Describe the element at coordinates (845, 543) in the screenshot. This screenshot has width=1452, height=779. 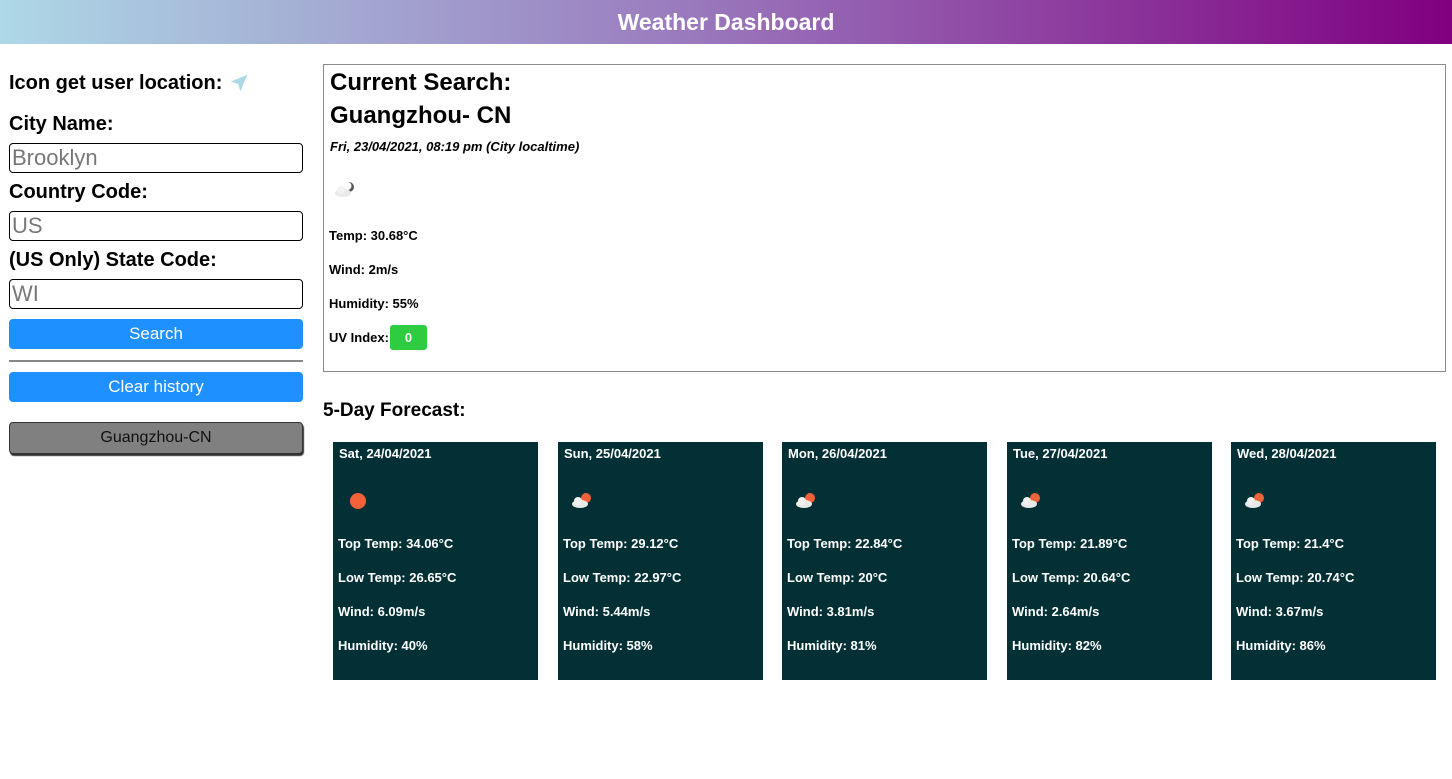
I see `forecast-top-temp: Top Temp: 22.84°C` at that location.